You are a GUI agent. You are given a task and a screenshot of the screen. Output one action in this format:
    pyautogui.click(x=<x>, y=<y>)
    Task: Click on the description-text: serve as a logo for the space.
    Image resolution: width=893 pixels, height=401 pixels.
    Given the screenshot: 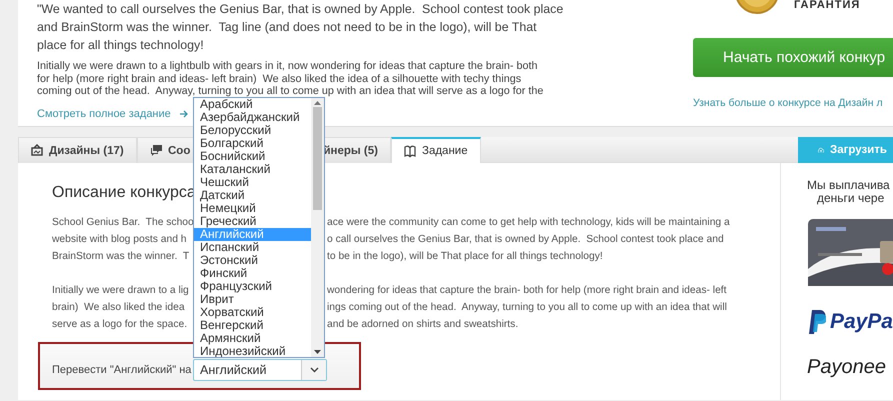 What is the action you would take?
    pyautogui.click(x=120, y=325)
    